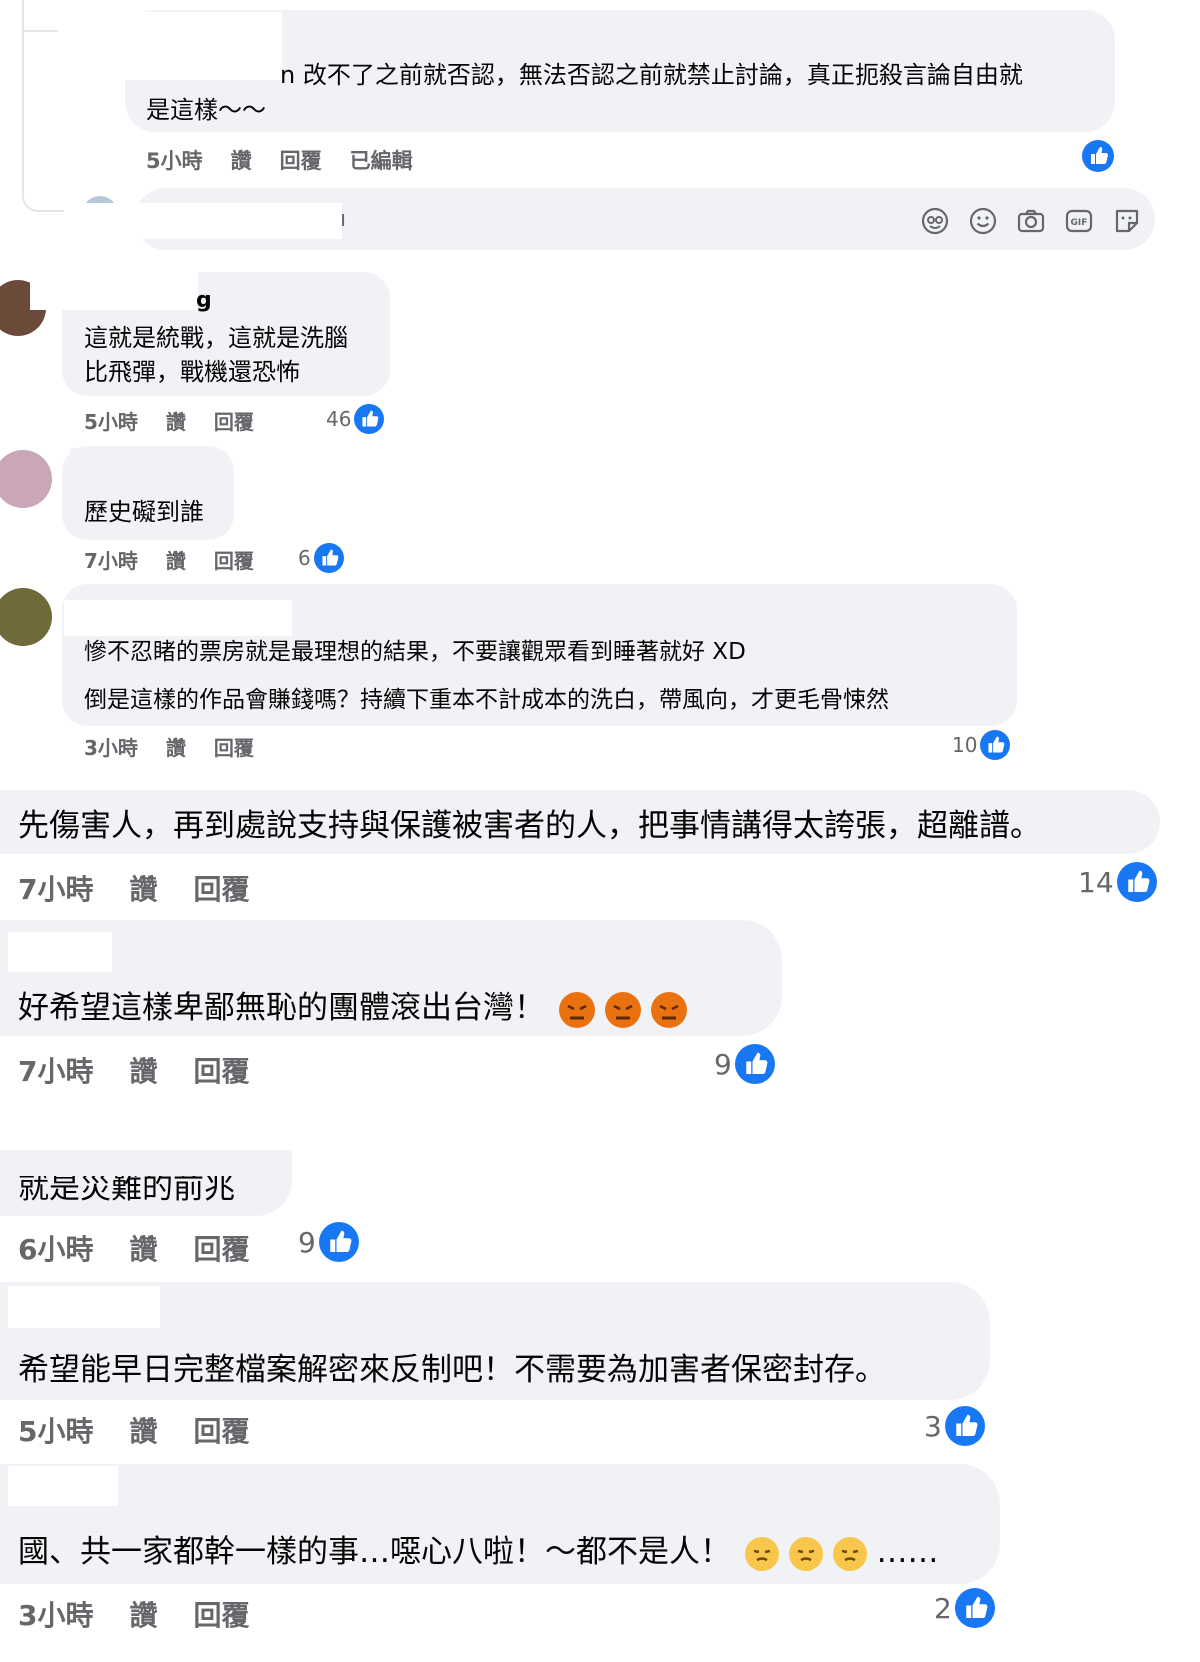 The height and width of the screenshot is (1662, 1200). What do you see at coordinates (452, 1370) in the screenshot?
I see `comment-text-line: 希望能早日完整檔案解密來反制吧！不需要為加害者保密封存。` at bounding box center [452, 1370].